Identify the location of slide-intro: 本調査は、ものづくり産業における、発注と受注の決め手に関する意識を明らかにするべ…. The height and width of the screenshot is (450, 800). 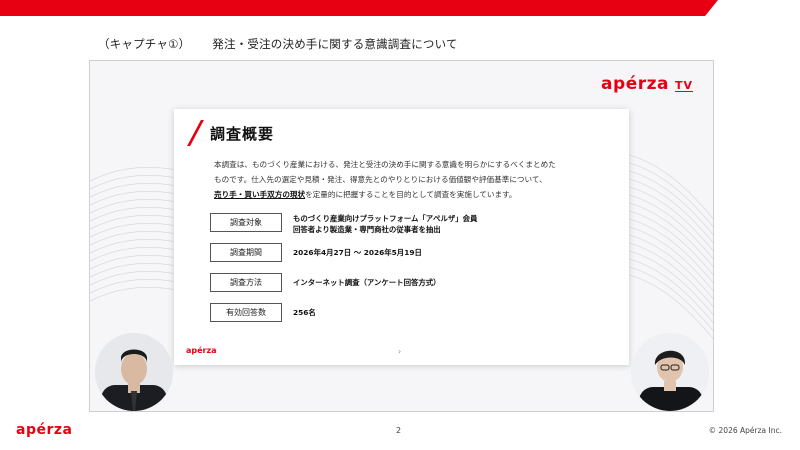
(414, 179).